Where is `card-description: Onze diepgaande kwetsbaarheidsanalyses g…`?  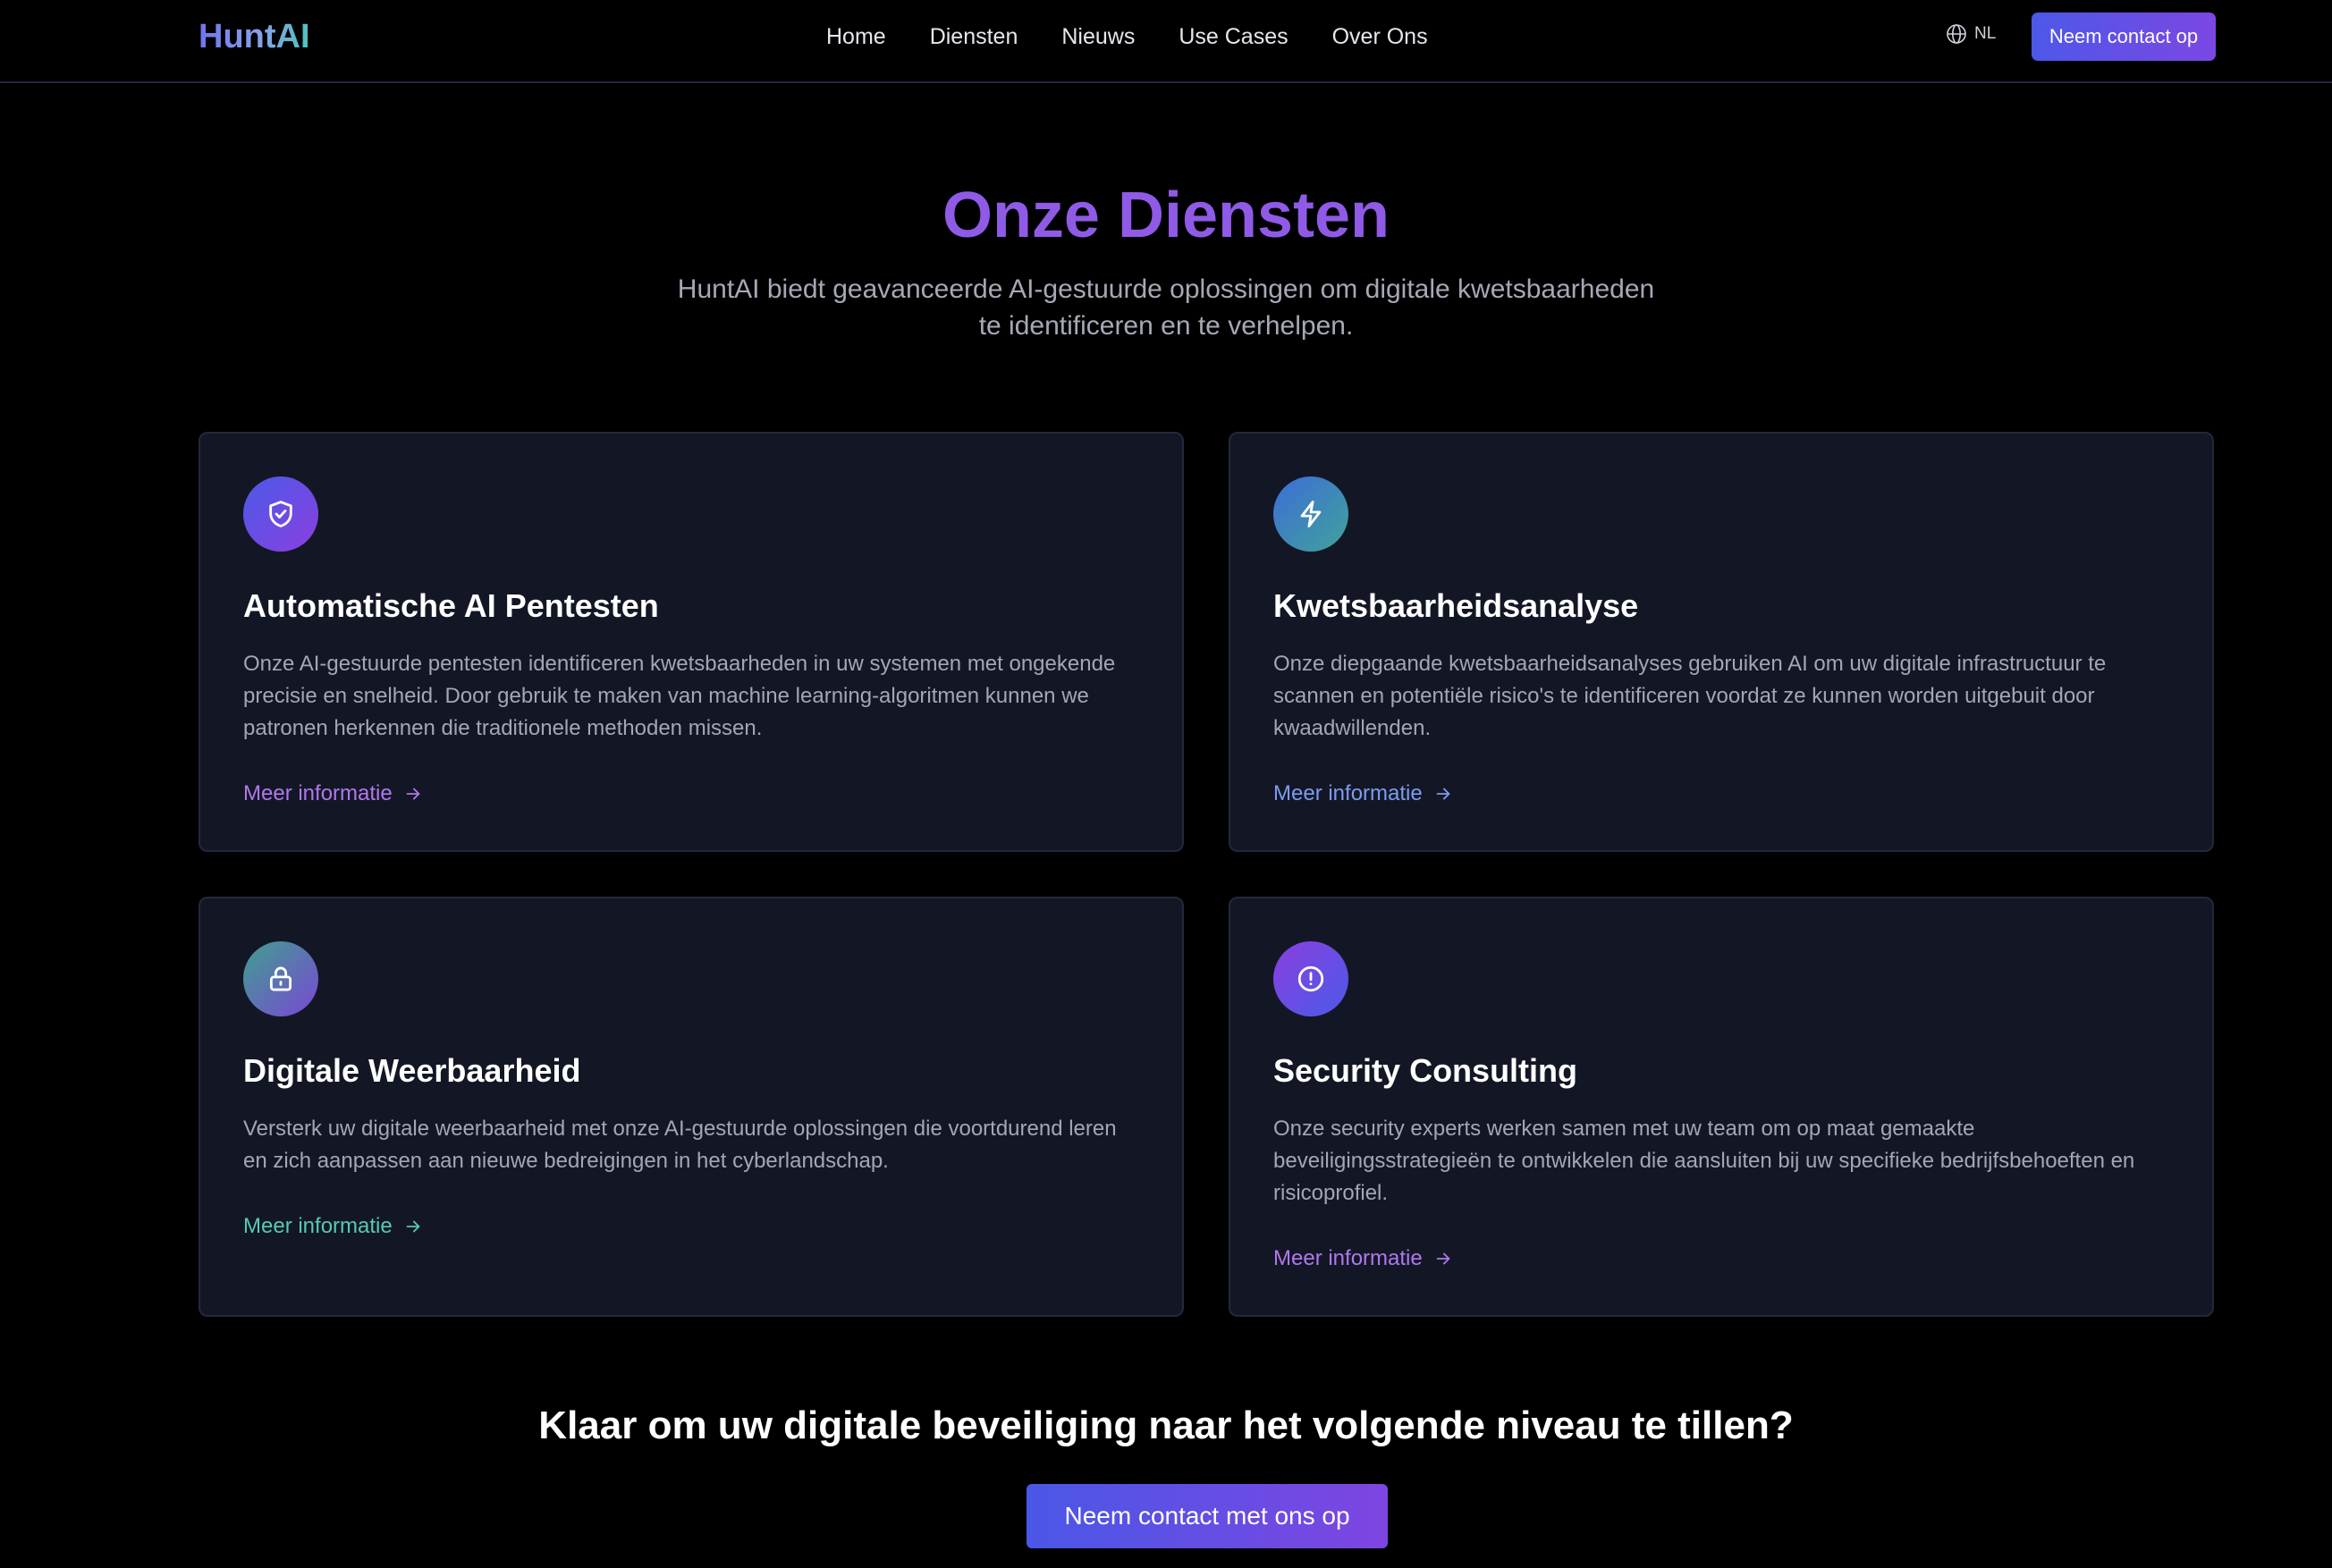 card-description: Onze diepgaande kwetsbaarheidsanalyses g… is located at coordinates (1690, 696).